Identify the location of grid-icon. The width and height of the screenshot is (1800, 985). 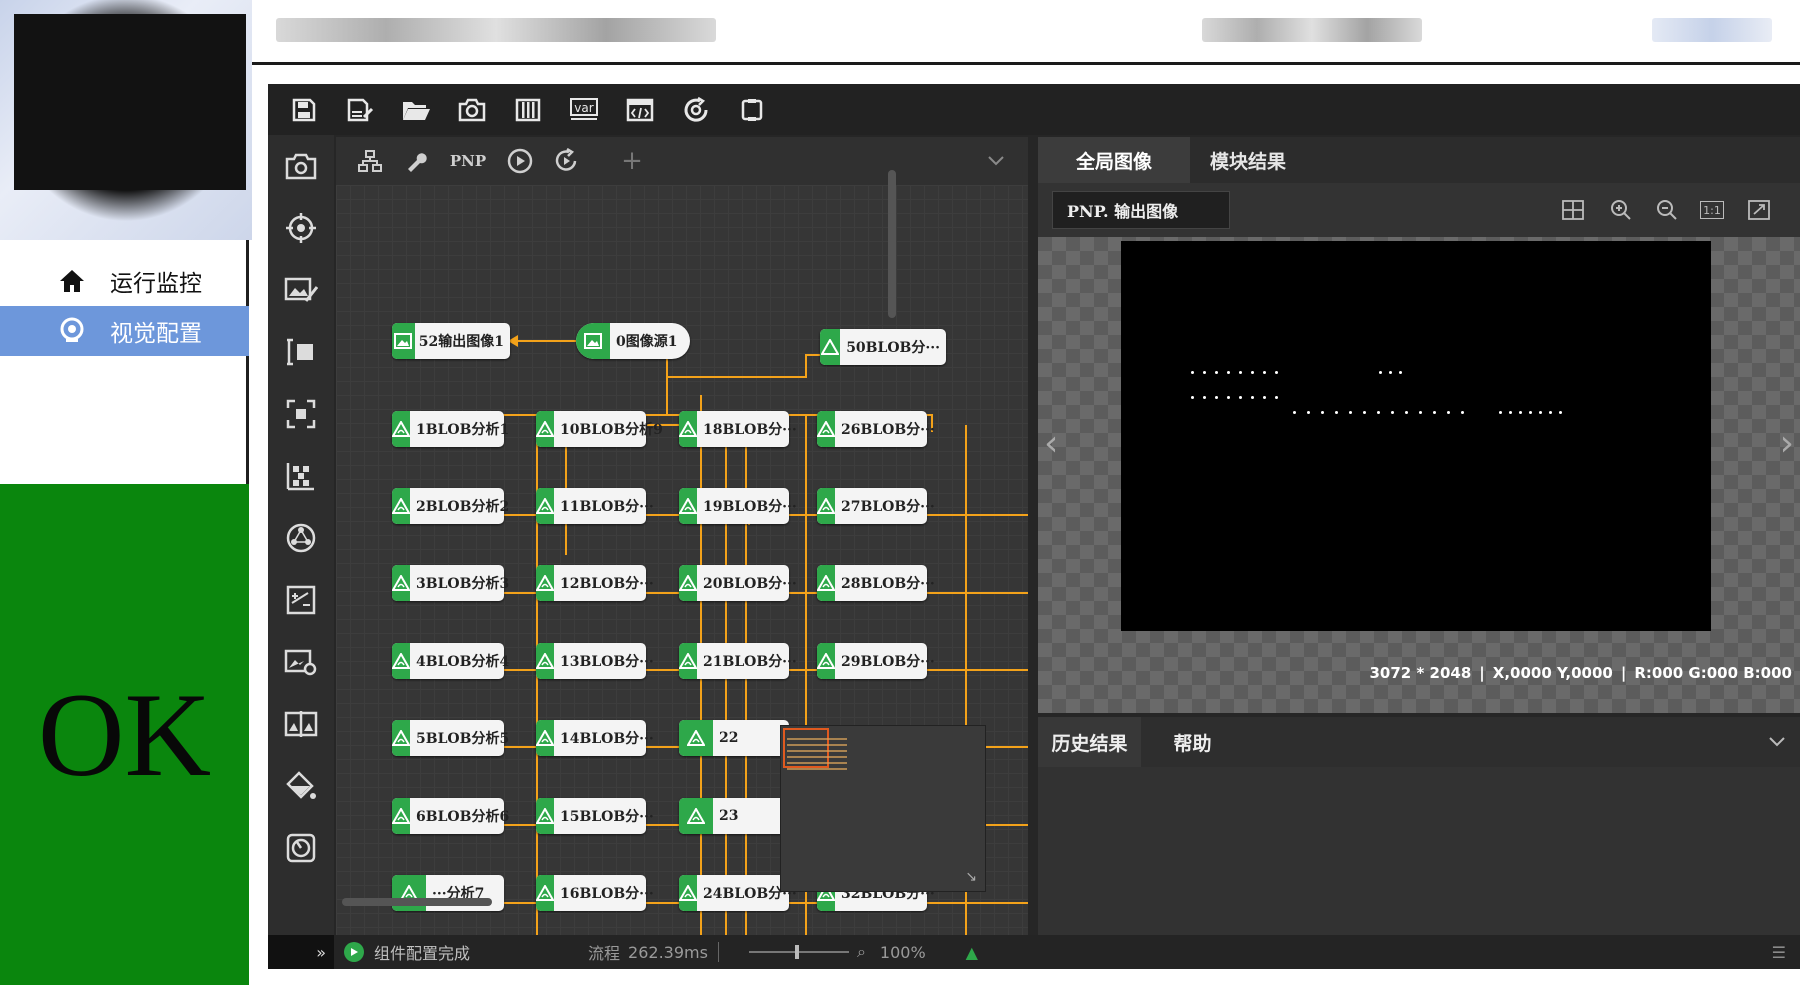
(1573, 210).